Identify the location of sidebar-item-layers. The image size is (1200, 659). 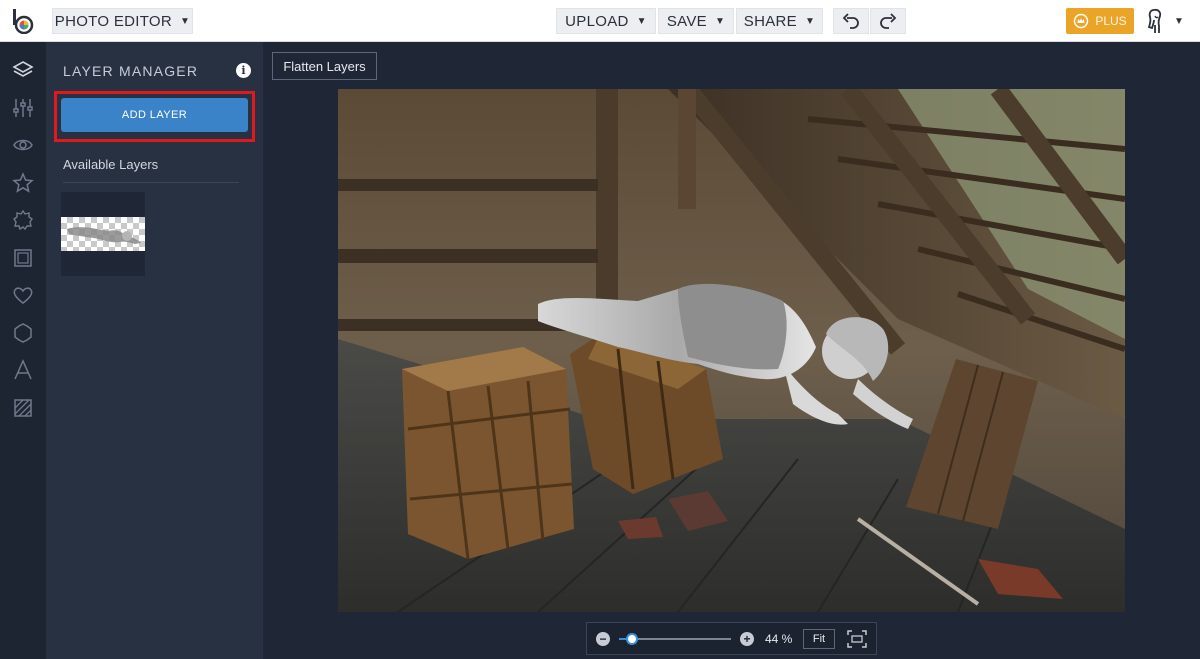
(23, 70).